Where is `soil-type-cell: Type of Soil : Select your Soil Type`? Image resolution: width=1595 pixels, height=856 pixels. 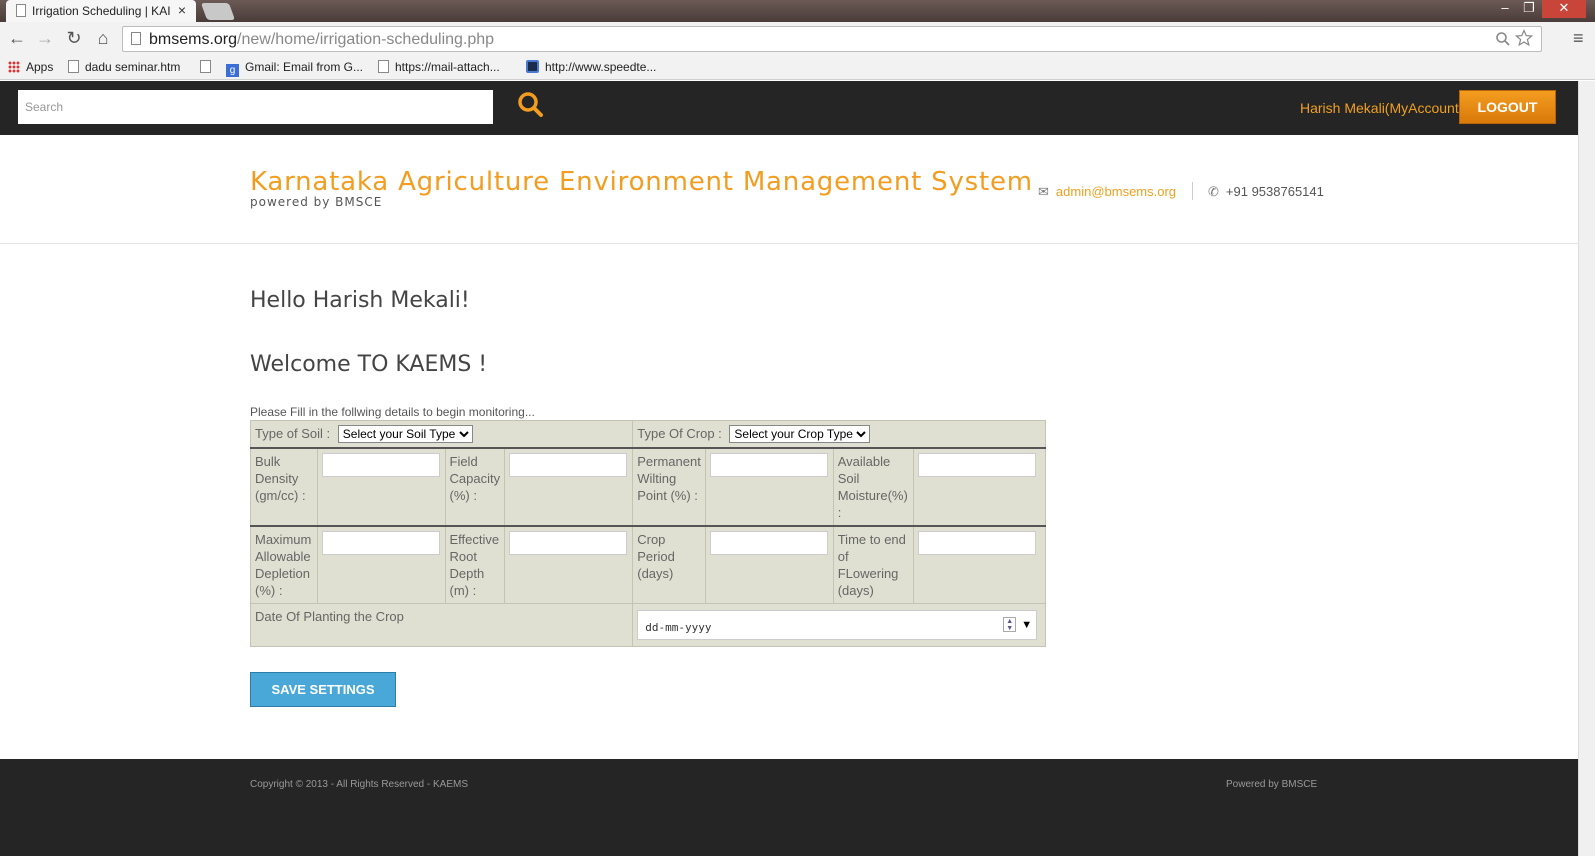
soil-type-cell: Type of Soil : Select your Soil Type is located at coordinates (441, 434).